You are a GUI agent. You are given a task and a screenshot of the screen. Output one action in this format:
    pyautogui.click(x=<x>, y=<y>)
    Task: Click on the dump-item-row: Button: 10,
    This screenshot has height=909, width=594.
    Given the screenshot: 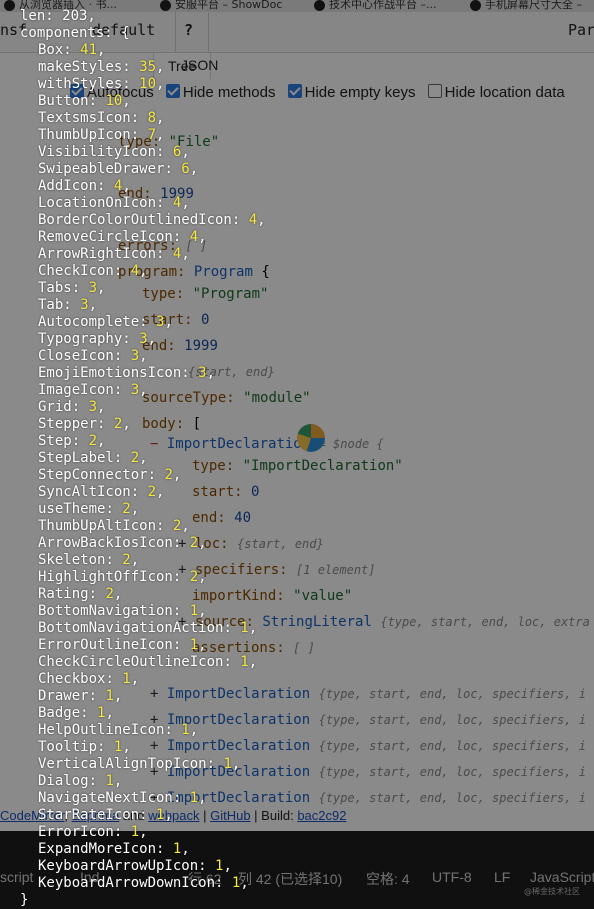 What is the action you would take?
    pyautogui.click(x=84, y=101)
    